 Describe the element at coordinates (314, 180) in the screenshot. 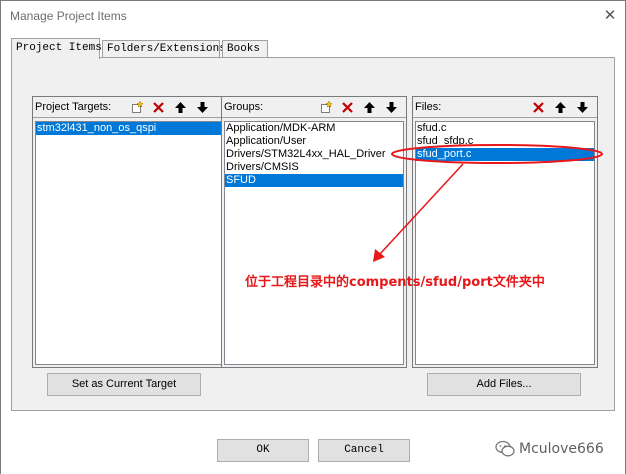

I see `list-item: SFUD` at that location.